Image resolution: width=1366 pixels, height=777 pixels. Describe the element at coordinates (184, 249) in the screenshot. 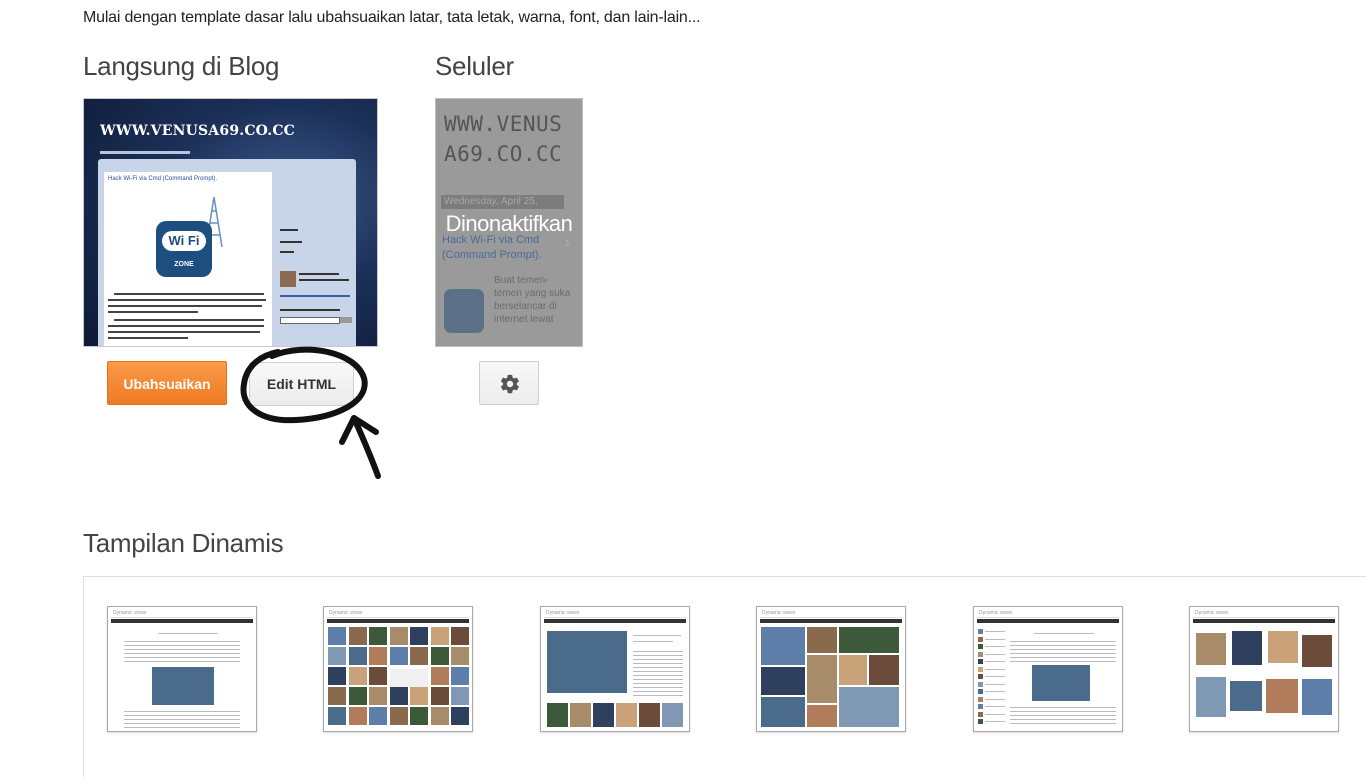

I see `wifi-logo-icon: Wi Fi ZONE` at that location.